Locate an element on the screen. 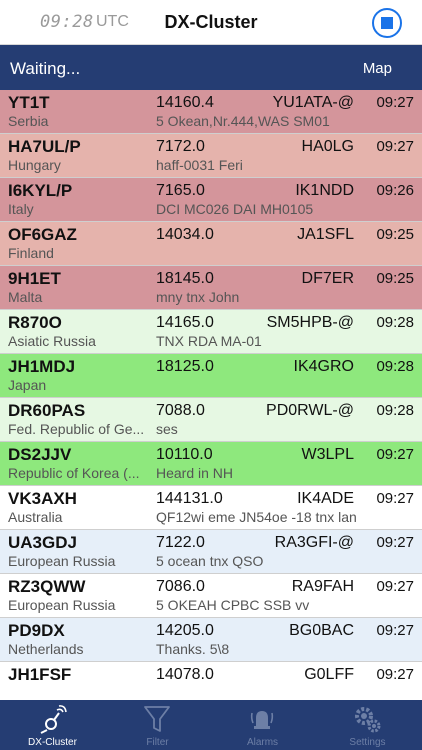 The height and width of the screenshot is (750, 422). stop-square-glyph is located at coordinates (387, 23).